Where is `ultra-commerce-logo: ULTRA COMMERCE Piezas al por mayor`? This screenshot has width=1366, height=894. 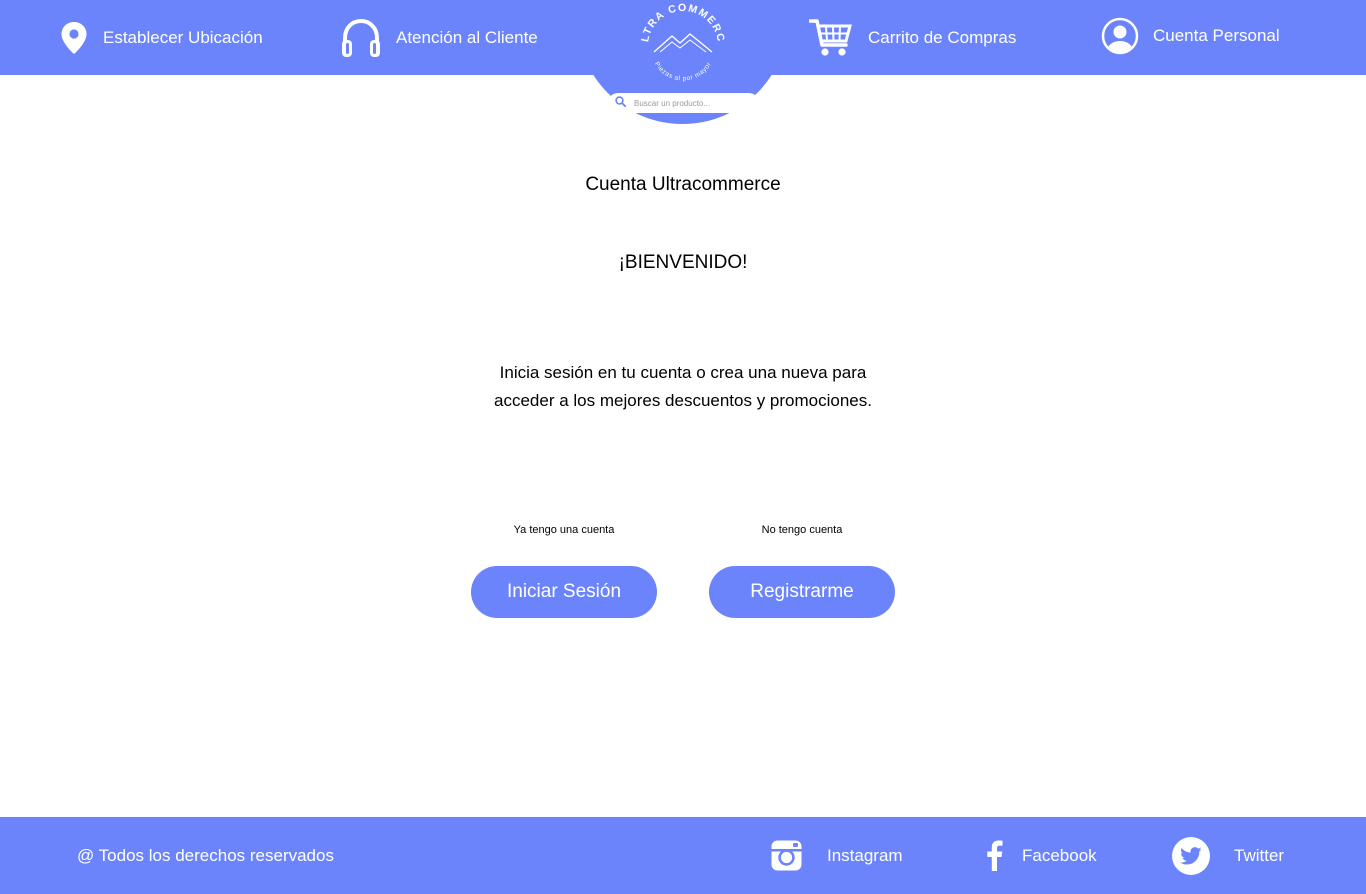
ultra-commerce-logo: ULTRA COMMERCE Piezas al por mayor is located at coordinates (680, 44).